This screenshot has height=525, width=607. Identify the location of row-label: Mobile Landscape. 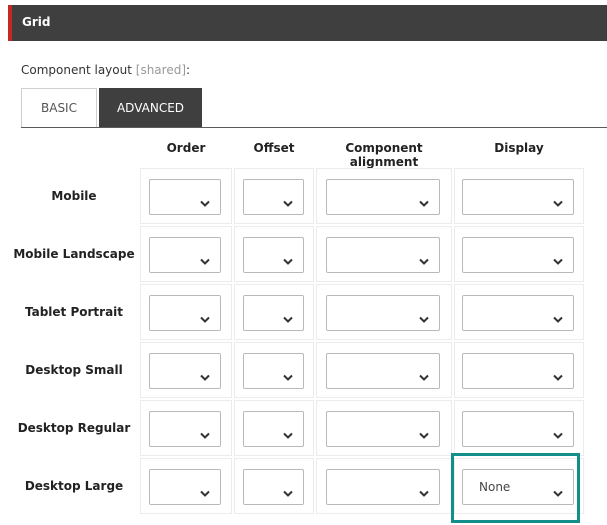
(74, 254).